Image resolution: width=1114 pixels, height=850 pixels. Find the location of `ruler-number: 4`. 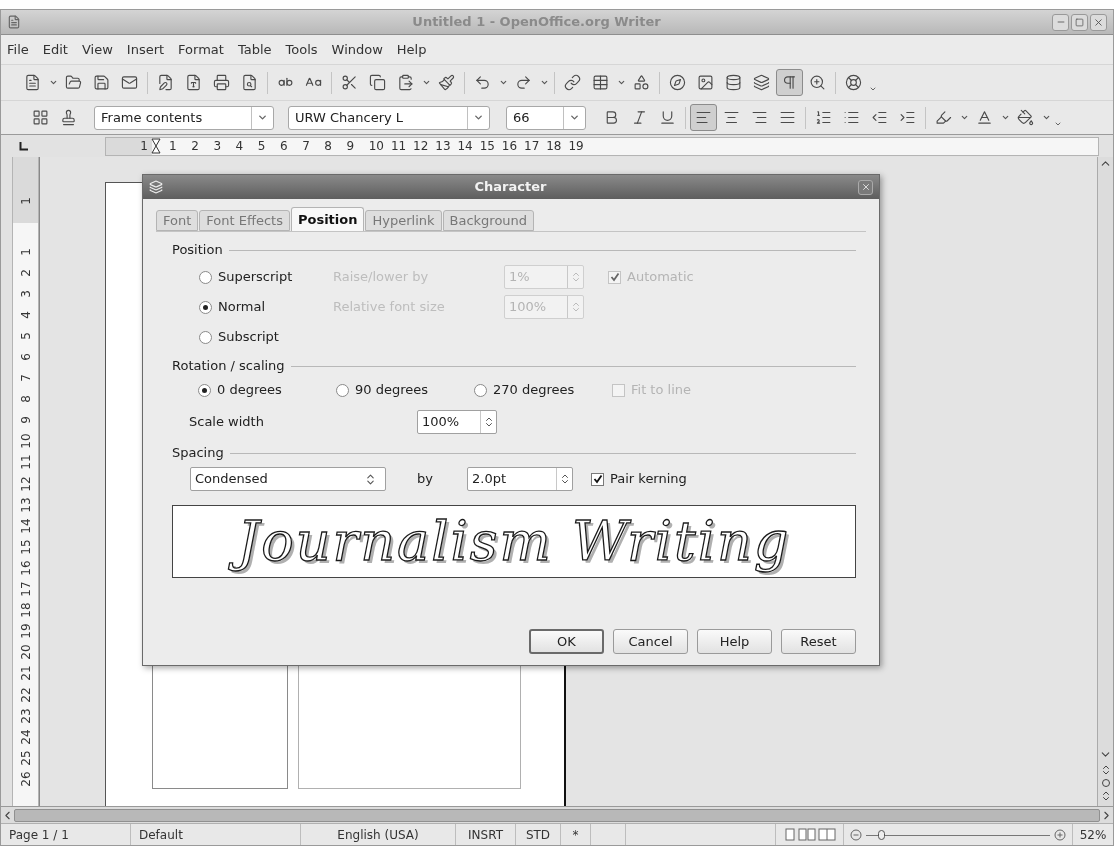

ruler-number: 4 is located at coordinates (25, 315).